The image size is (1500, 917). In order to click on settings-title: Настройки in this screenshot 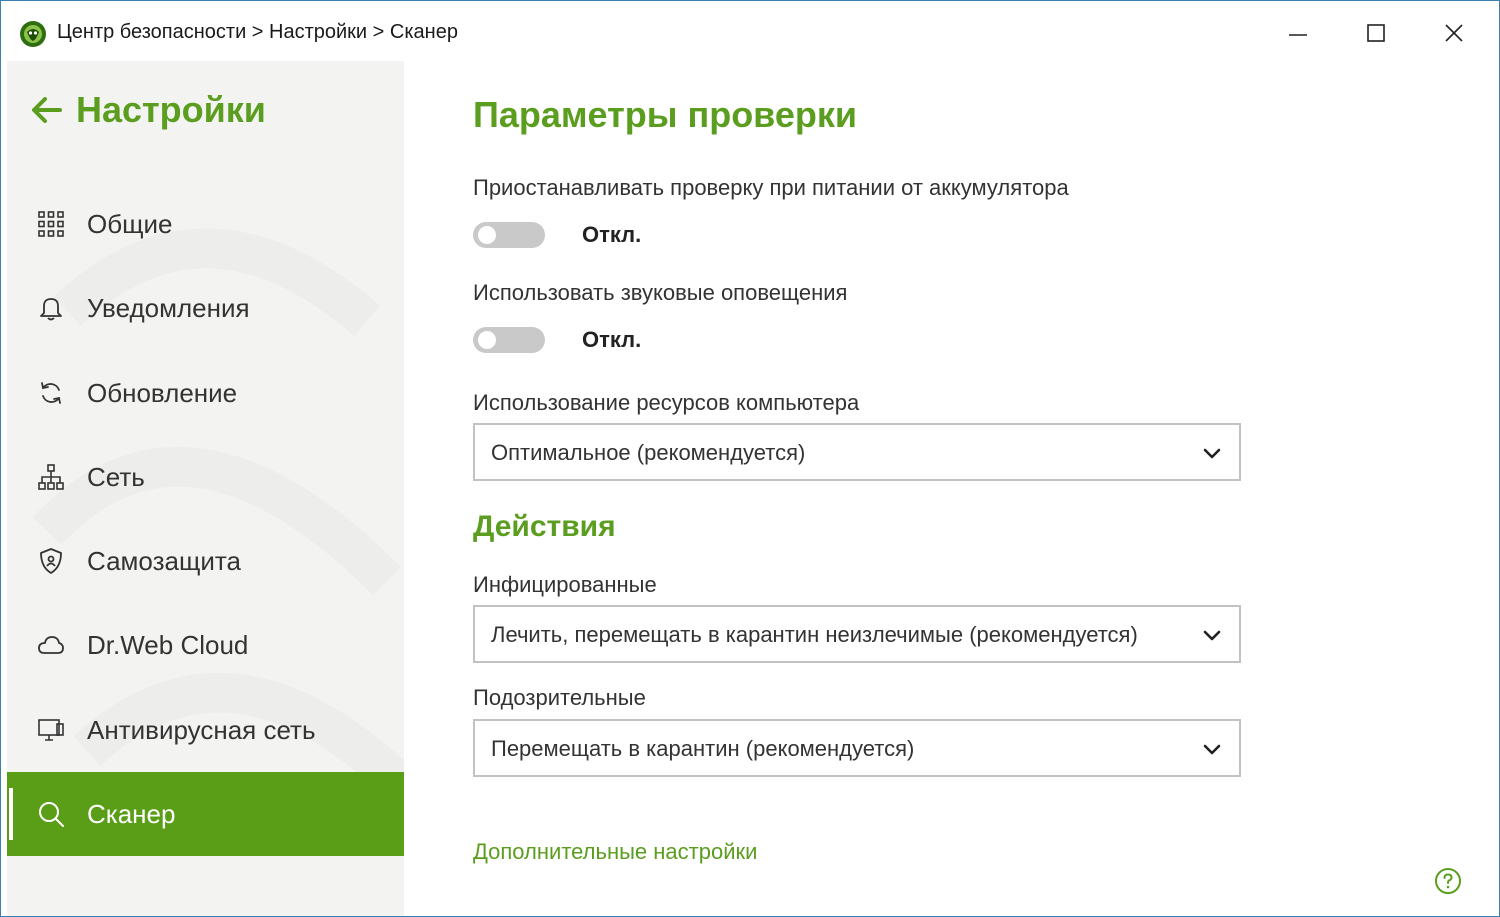, I will do `click(171, 109)`.